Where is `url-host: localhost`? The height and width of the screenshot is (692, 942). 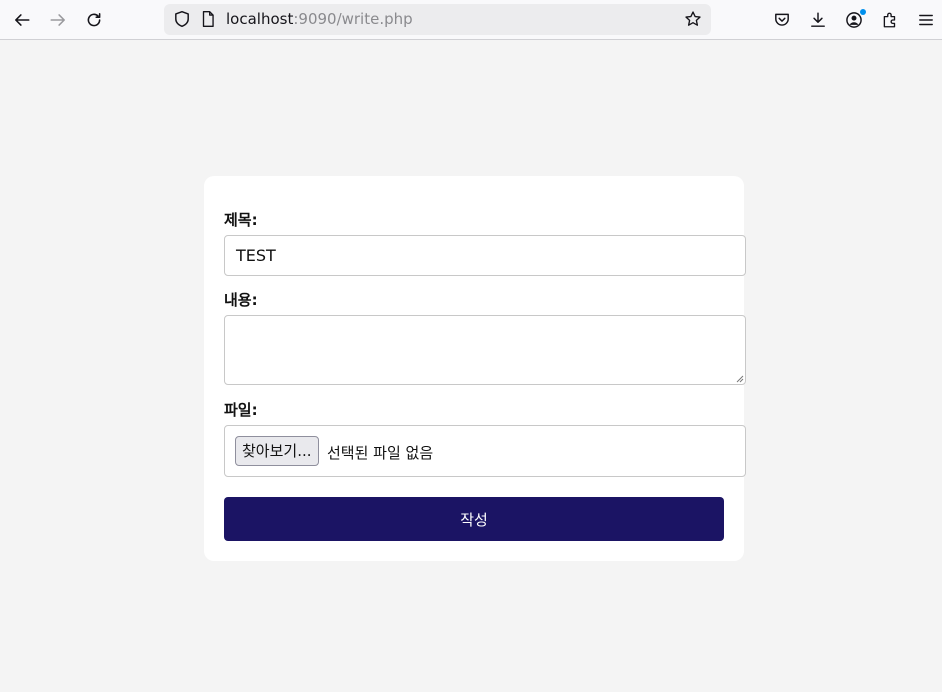 url-host: localhost is located at coordinates (260, 19).